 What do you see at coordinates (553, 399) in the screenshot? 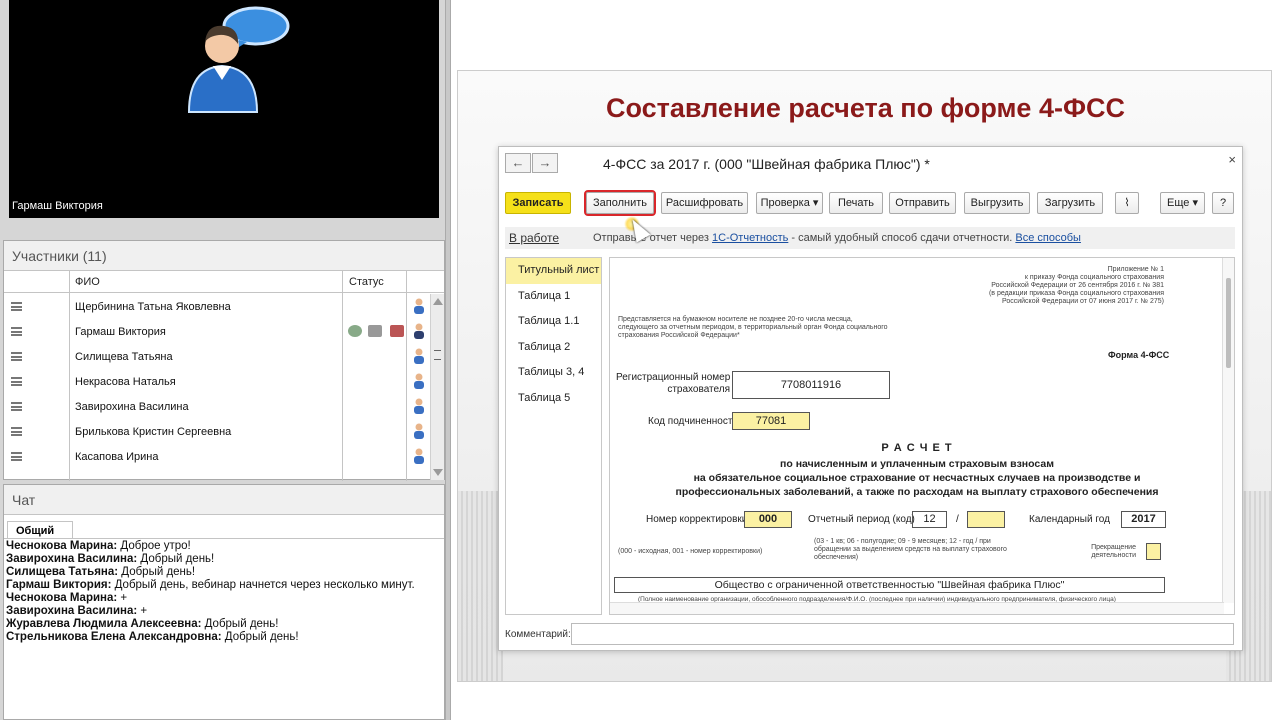
I see `section-table-5: Таблица 5` at bounding box center [553, 399].